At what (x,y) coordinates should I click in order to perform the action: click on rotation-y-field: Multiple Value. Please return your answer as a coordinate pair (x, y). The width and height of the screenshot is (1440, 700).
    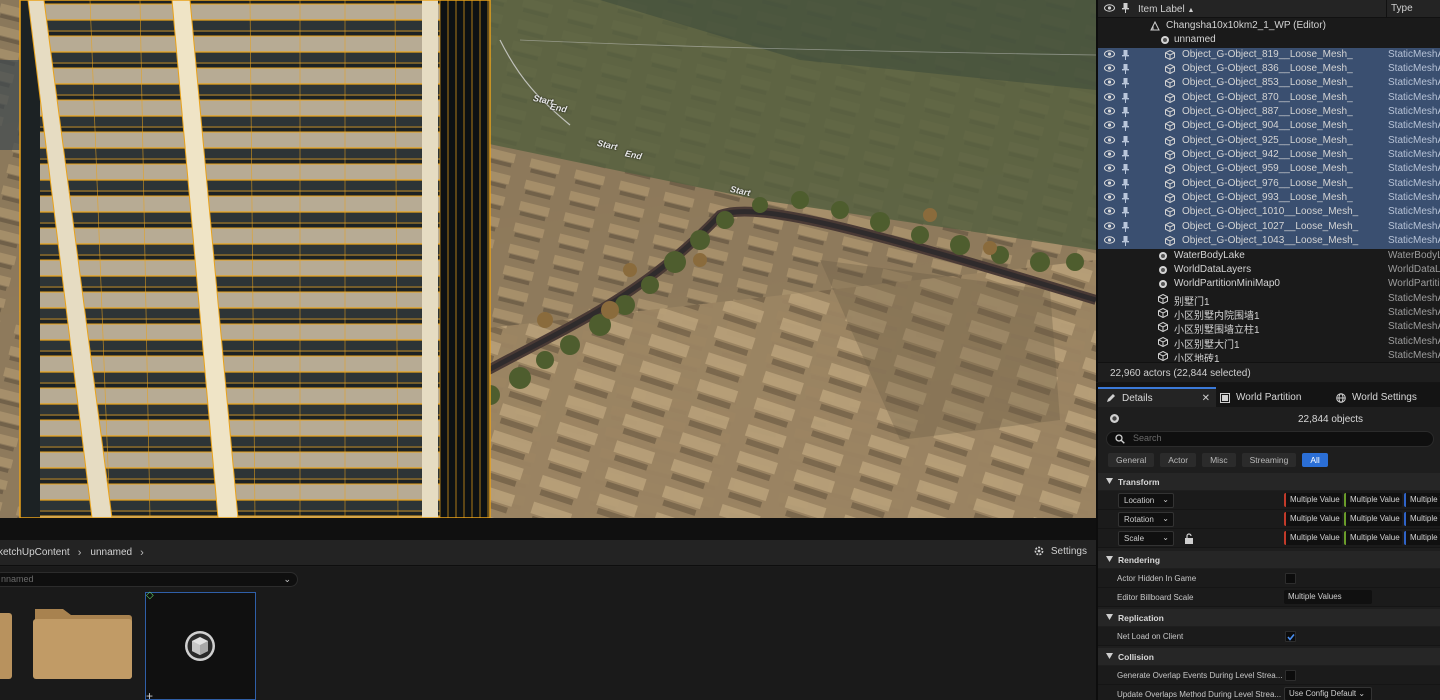
    Looking at the image, I should click on (1373, 519).